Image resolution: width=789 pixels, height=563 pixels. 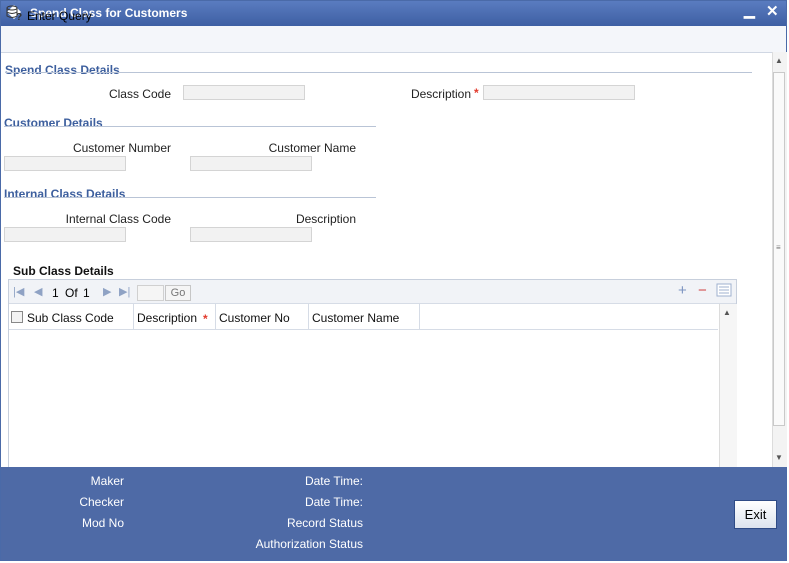 I want to click on last-page-icon: ▶|, so click(x=124, y=291).